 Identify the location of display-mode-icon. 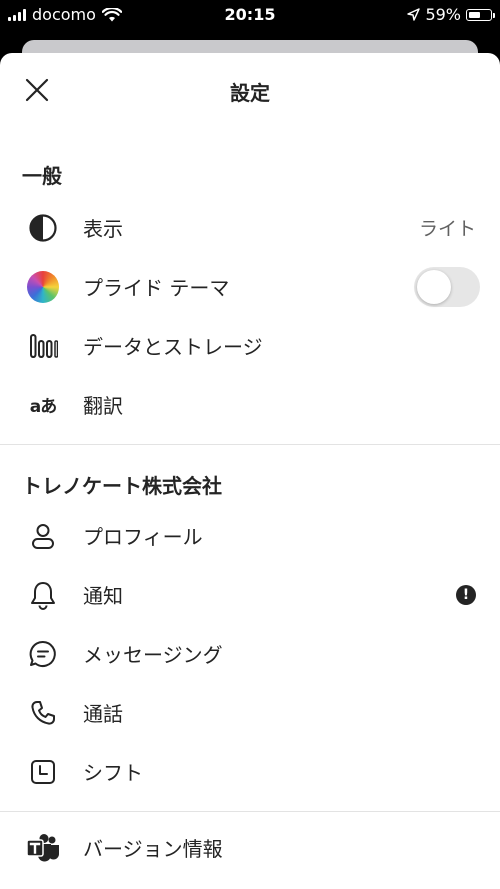
(43, 228).